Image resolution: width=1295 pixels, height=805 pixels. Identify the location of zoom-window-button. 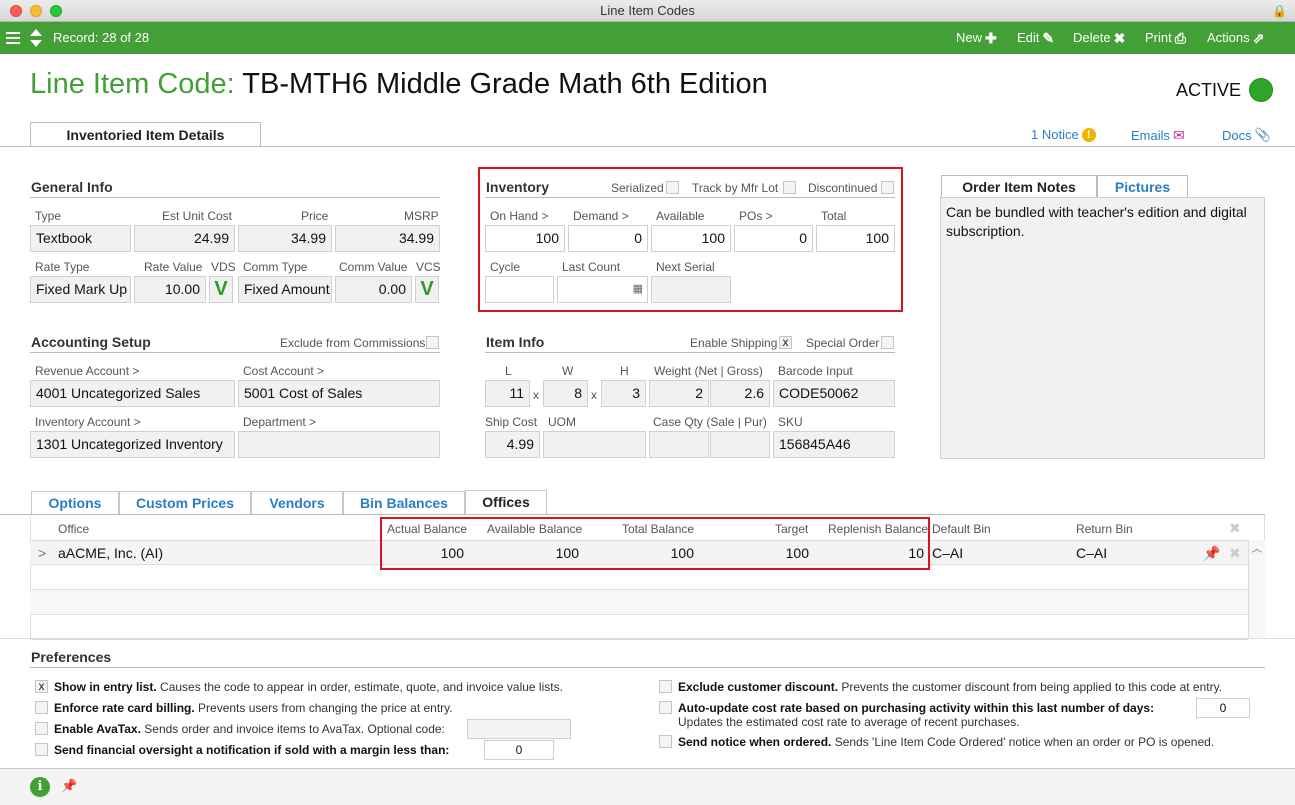
(56, 11).